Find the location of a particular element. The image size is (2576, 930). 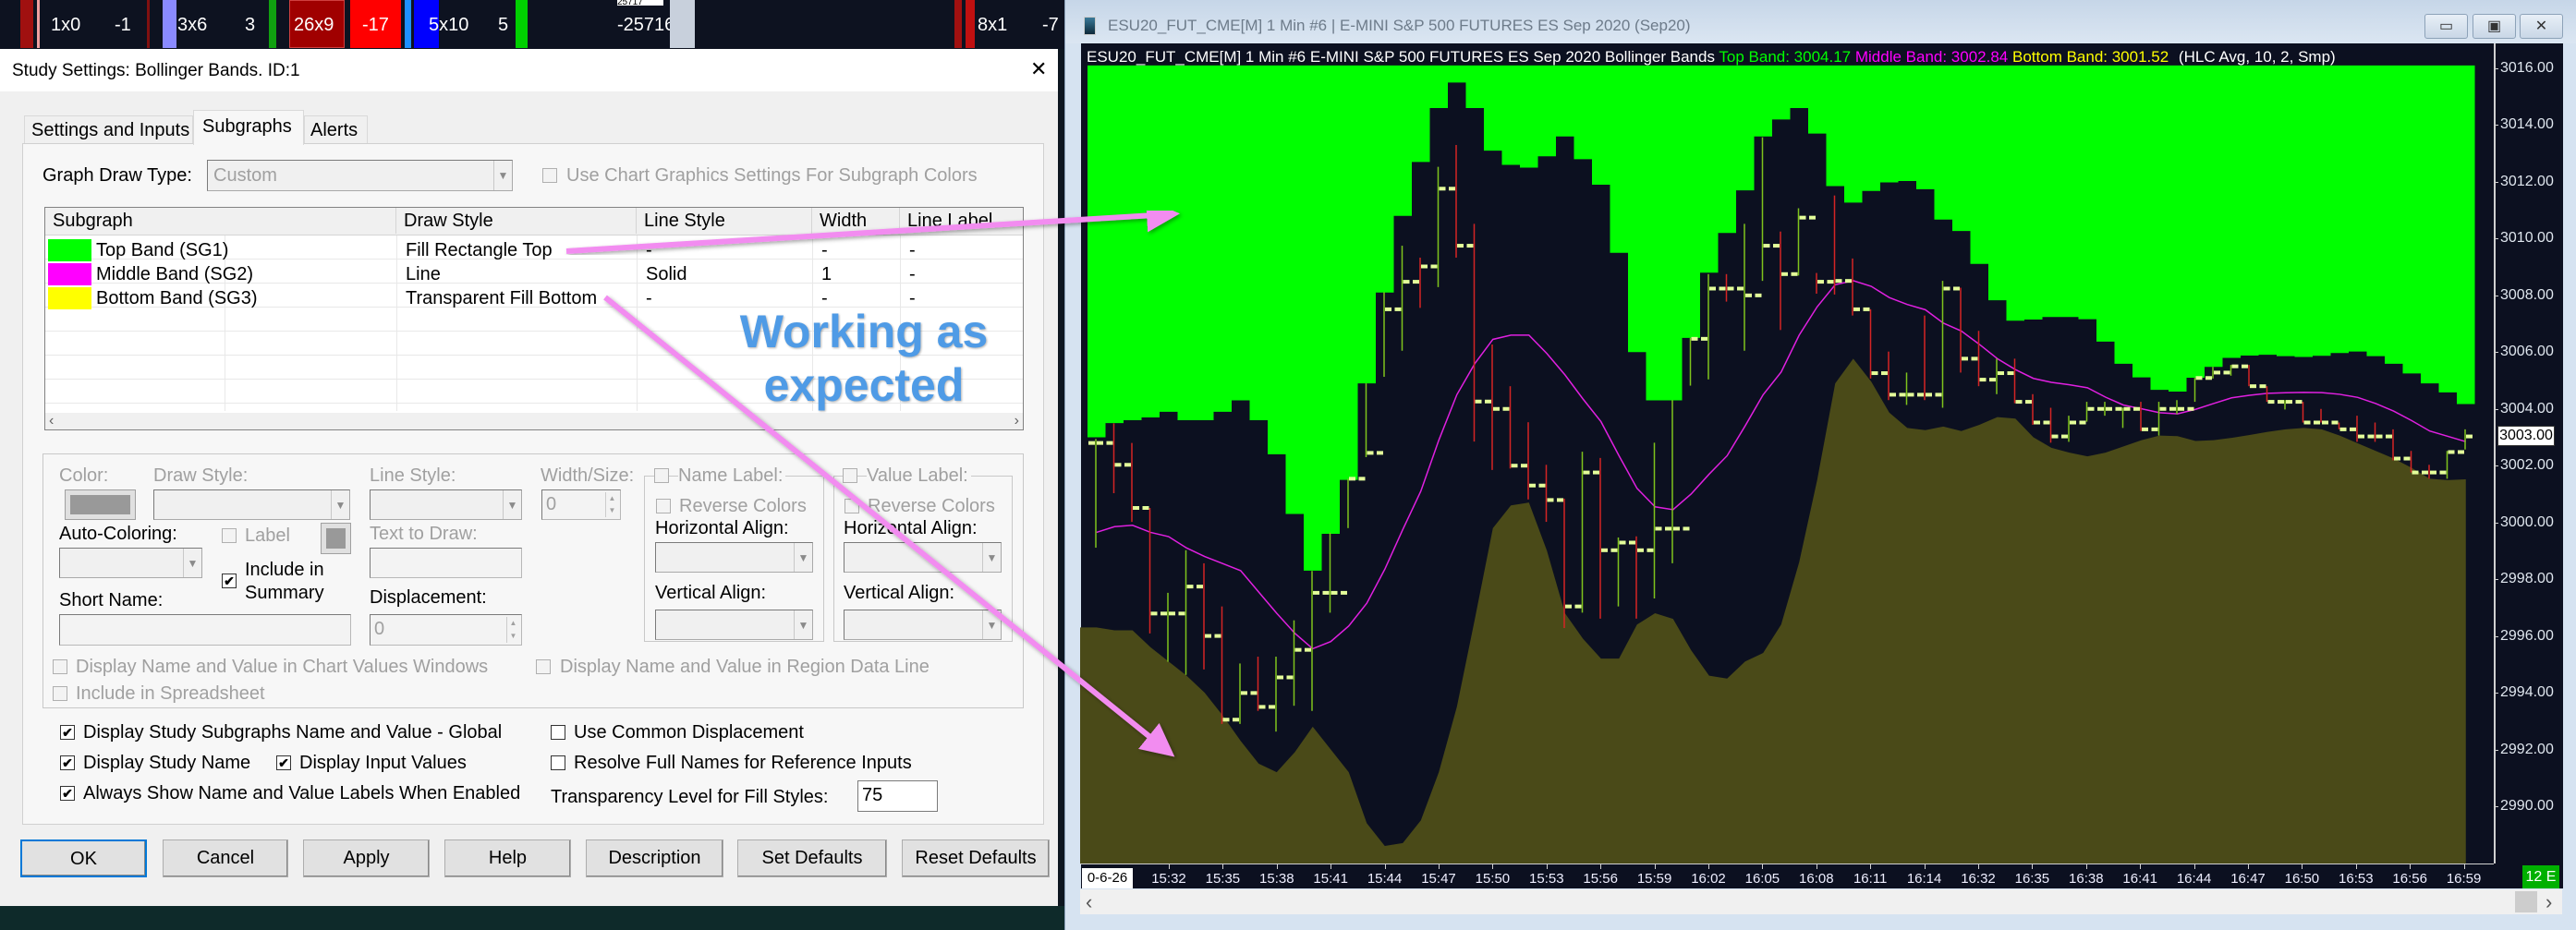

annotation-arrows is located at coordinates (872, 478).